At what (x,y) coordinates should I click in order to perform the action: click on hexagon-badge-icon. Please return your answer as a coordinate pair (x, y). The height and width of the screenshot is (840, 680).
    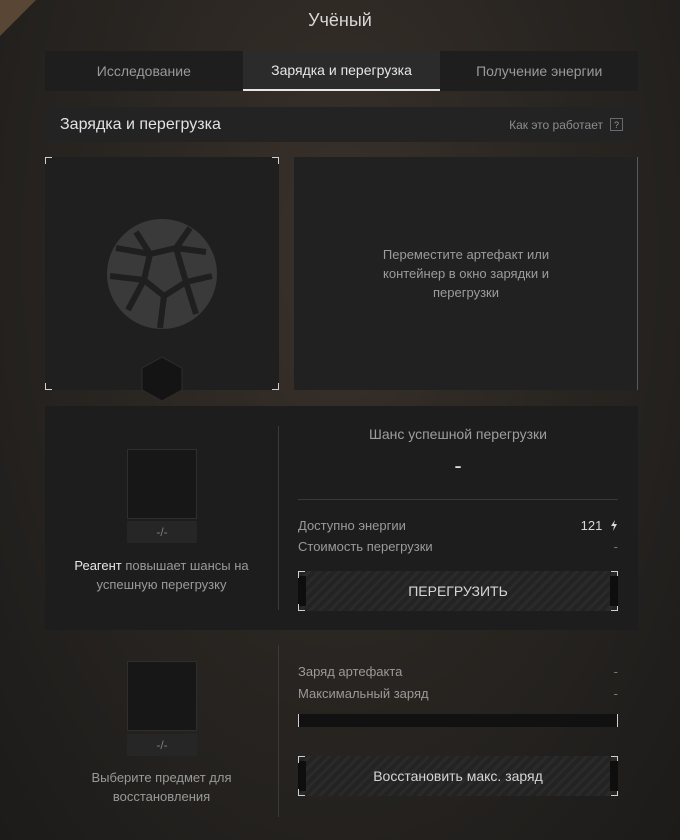
    Looking at the image, I should click on (162, 379).